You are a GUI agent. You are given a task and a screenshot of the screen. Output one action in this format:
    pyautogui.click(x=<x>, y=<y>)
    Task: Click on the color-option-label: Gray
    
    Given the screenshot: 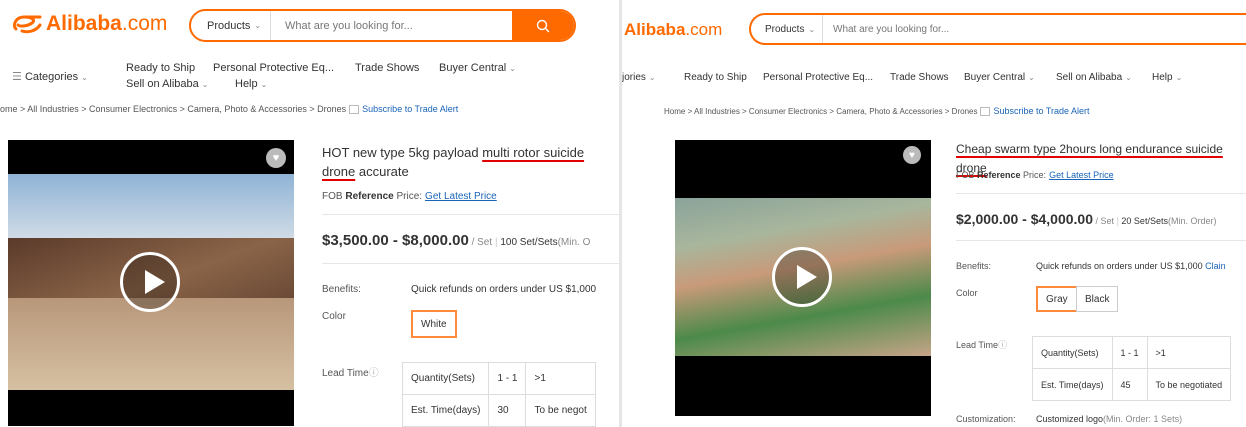 What is the action you would take?
    pyautogui.click(x=1057, y=299)
    